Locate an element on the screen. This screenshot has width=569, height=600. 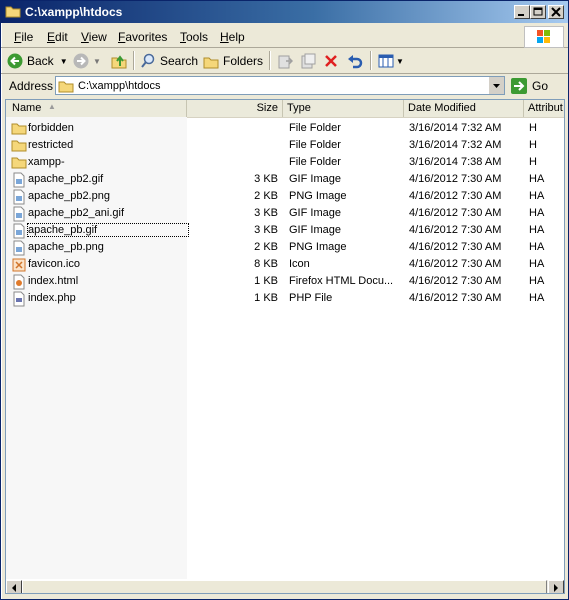
close-button is located at coordinates (556, 12).